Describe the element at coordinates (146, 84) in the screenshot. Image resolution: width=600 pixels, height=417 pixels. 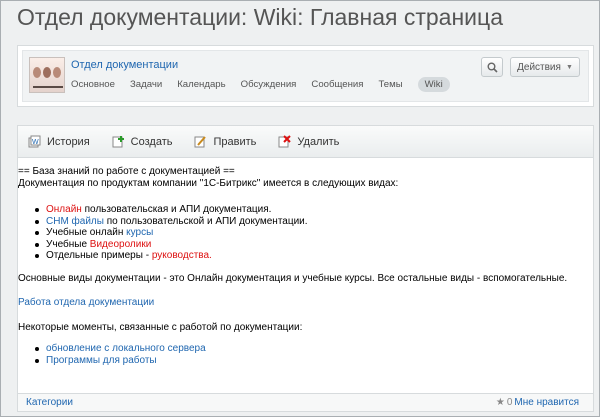
I see `group-nav-tasks: Задачи` at that location.